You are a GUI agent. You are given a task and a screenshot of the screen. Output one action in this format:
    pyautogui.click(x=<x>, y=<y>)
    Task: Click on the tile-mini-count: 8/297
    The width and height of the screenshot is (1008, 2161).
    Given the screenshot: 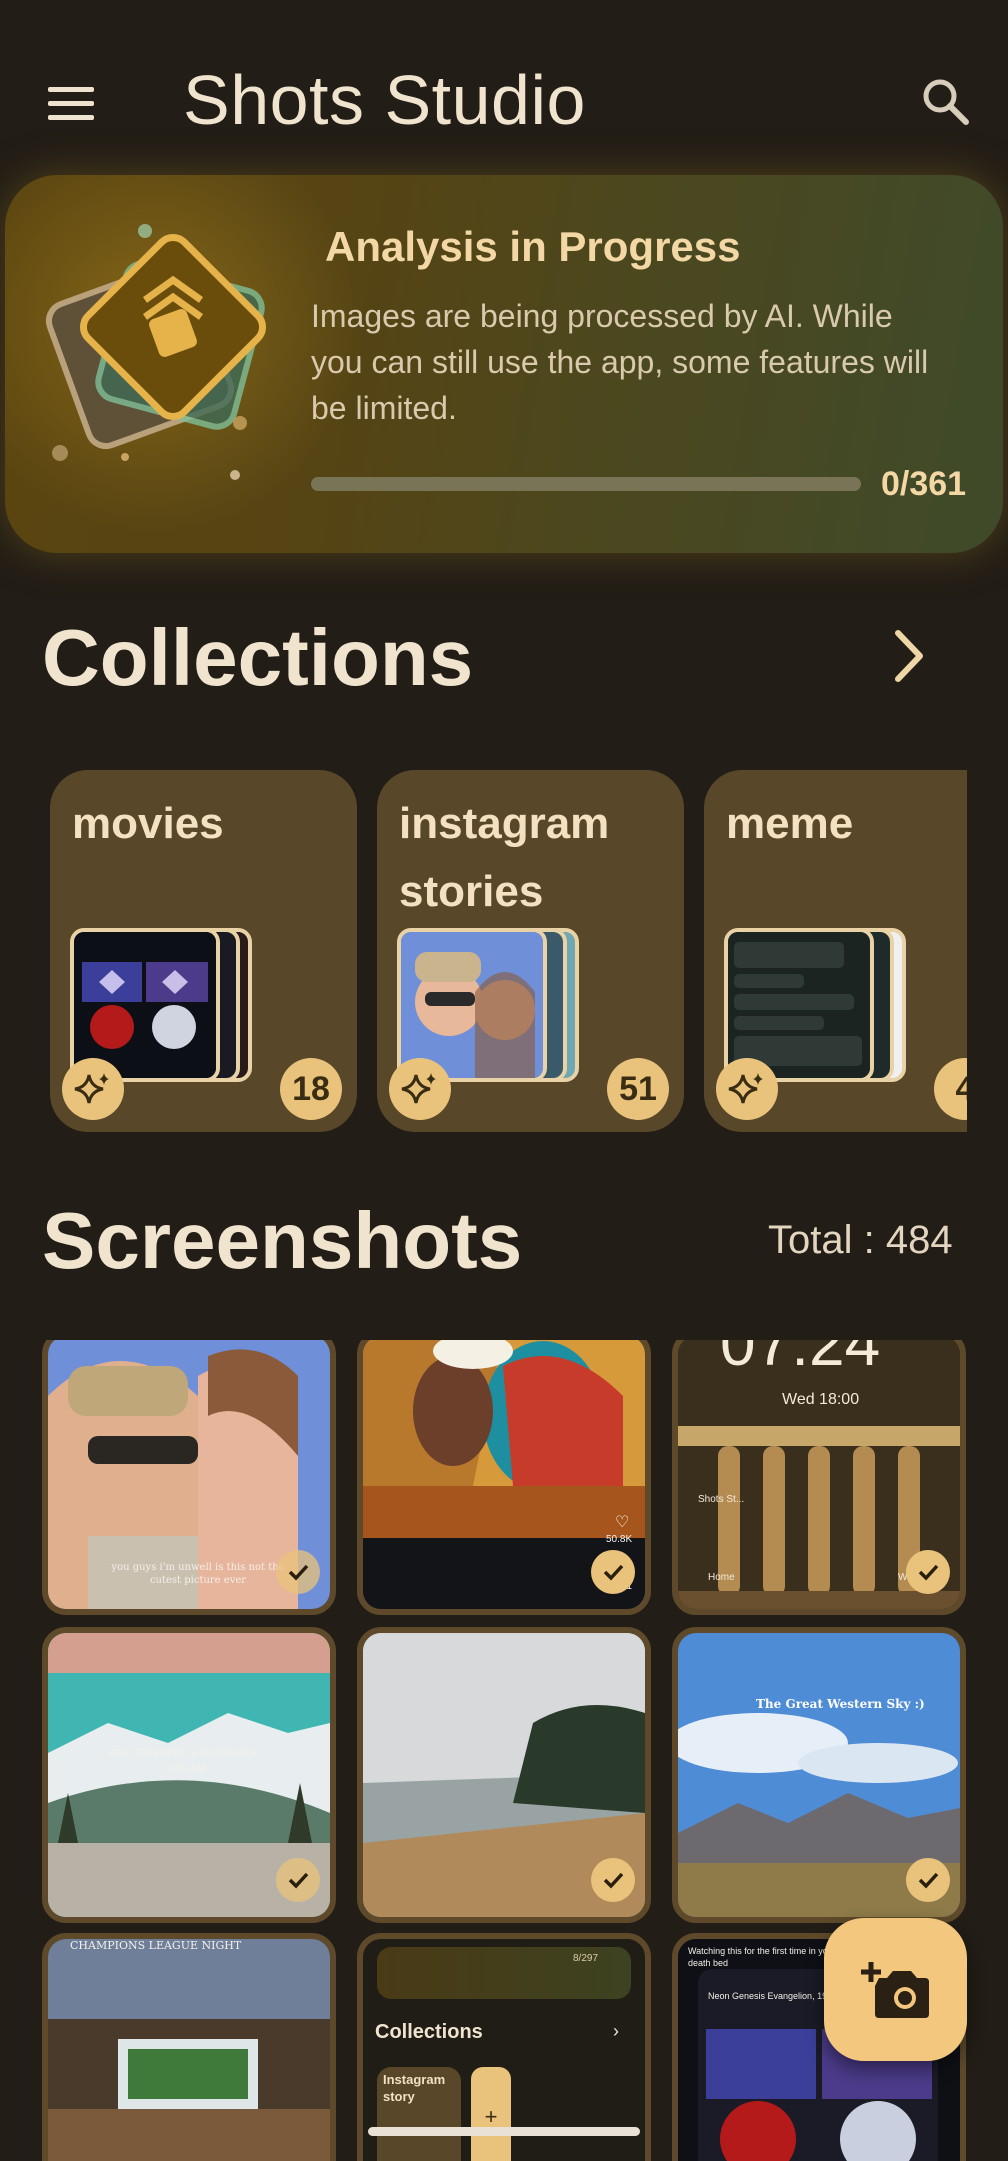 What is the action you would take?
    pyautogui.click(x=586, y=1958)
    